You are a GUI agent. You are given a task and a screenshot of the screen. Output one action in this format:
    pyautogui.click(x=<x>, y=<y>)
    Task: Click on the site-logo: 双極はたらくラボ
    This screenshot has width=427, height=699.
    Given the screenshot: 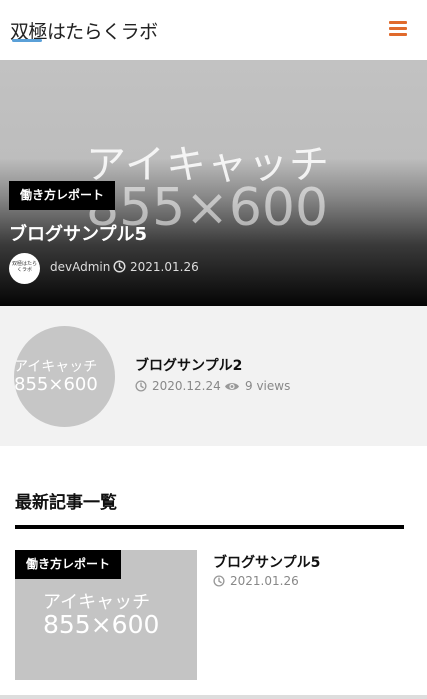 What is the action you would take?
    pyautogui.click(x=84, y=31)
    